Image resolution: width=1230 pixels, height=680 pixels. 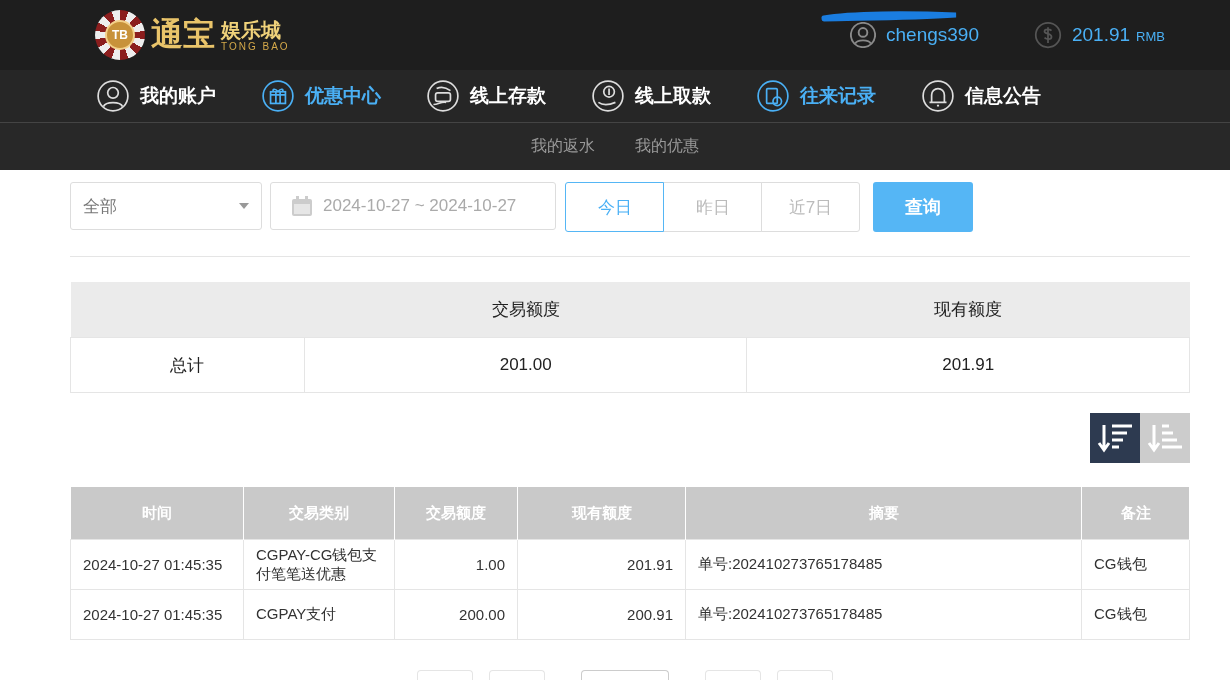 I want to click on table-cell: 总计, so click(x=187, y=365).